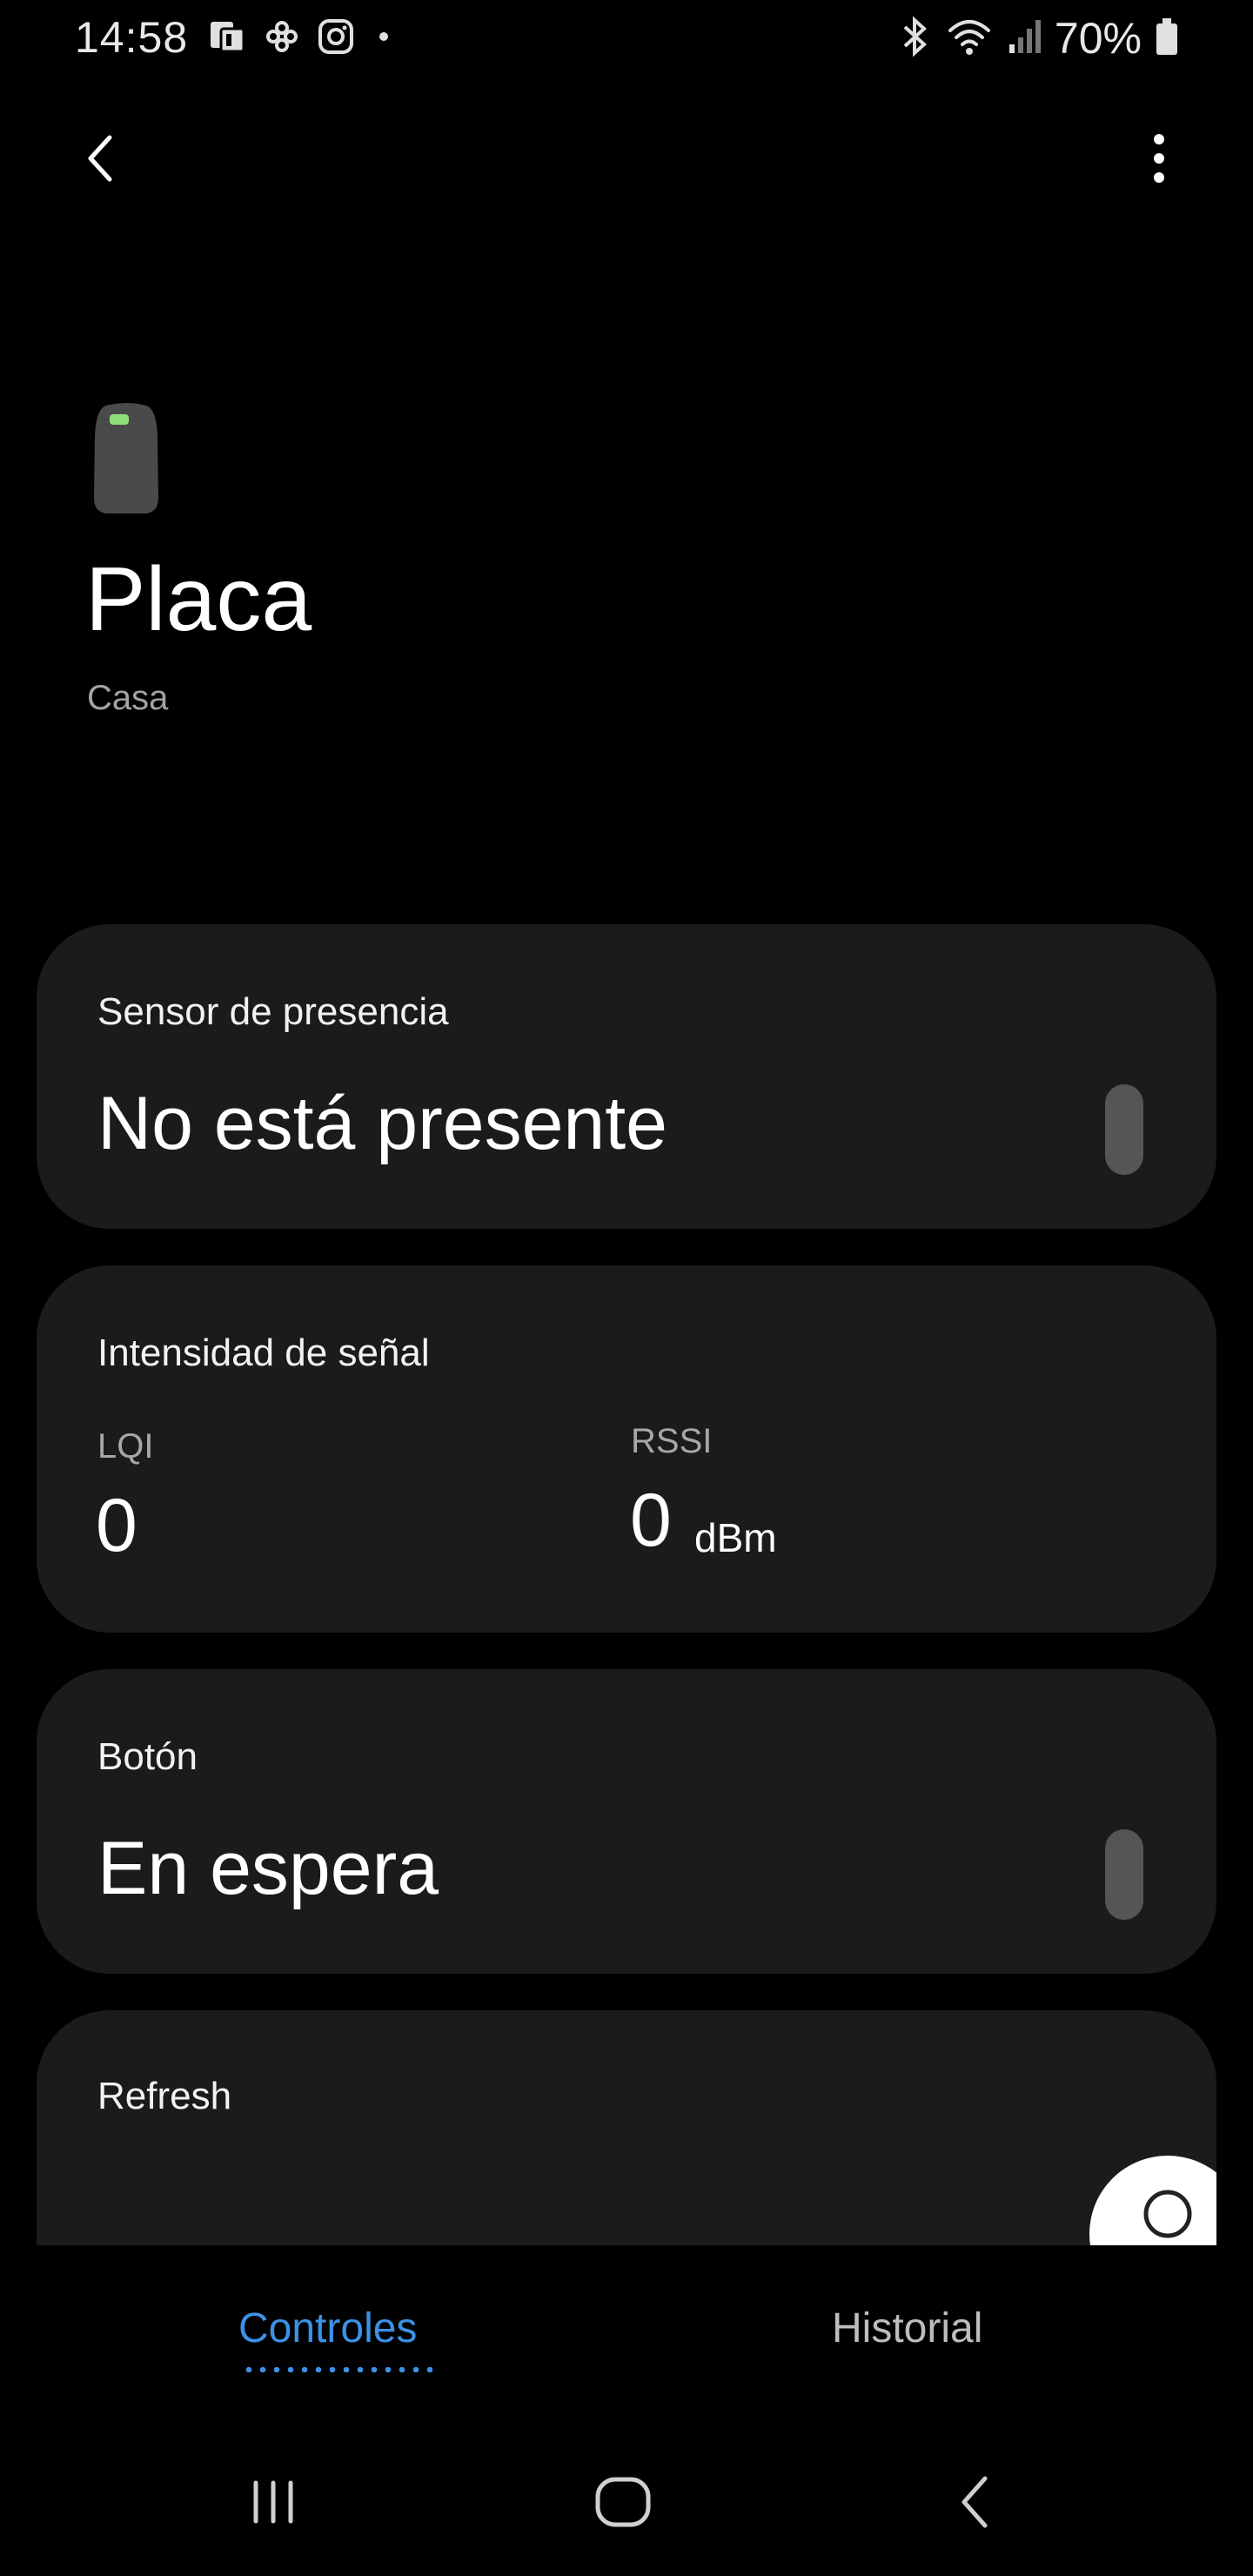 Image resolution: width=1253 pixels, height=2576 pixels. I want to click on signal-strength-card: Intensidad de señal LQI 0 RSSI 0 dBm, so click(626, 1449).